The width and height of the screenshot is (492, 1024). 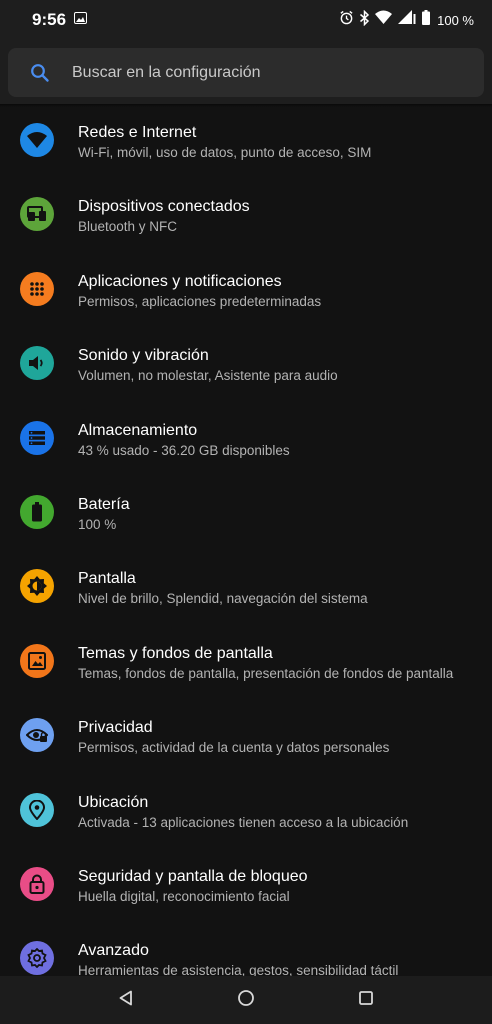 What do you see at coordinates (37, 437) in the screenshot?
I see `storage-icon` at bounding box center [37, 437].